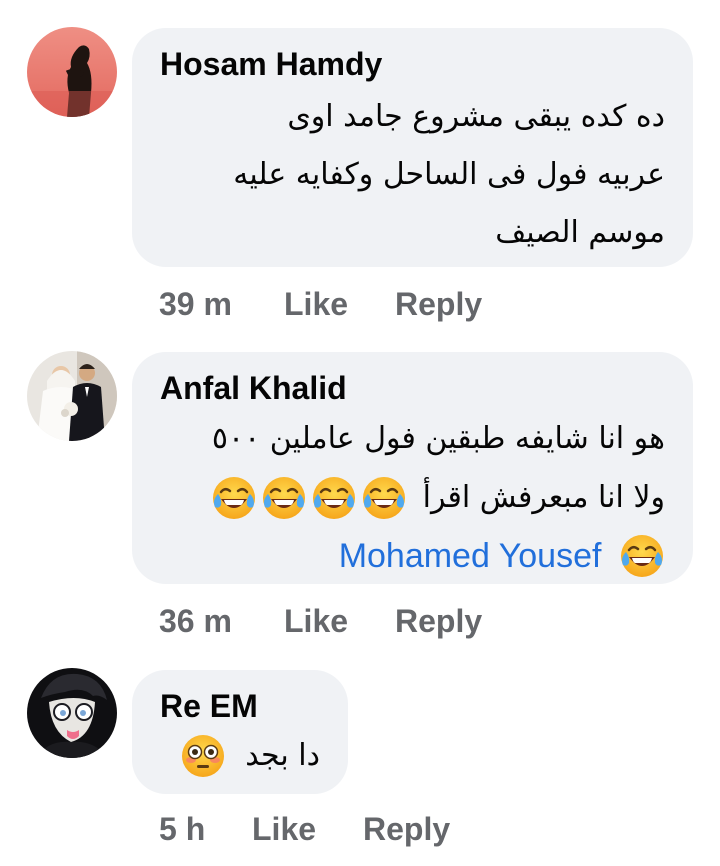  I want to click on comment-line-with-emoji: دا بجد, so click(250, 755).